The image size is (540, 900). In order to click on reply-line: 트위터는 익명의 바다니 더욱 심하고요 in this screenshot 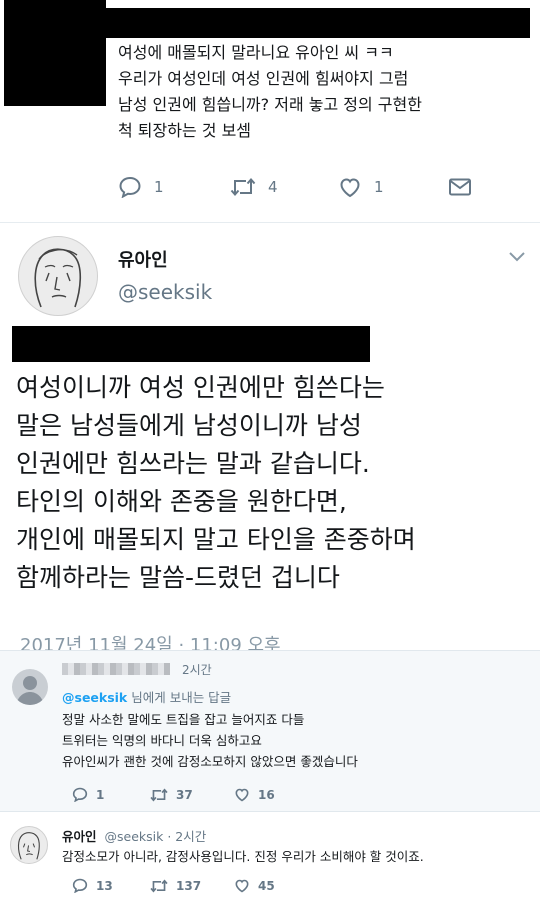, I will do `click(162, 740)`.